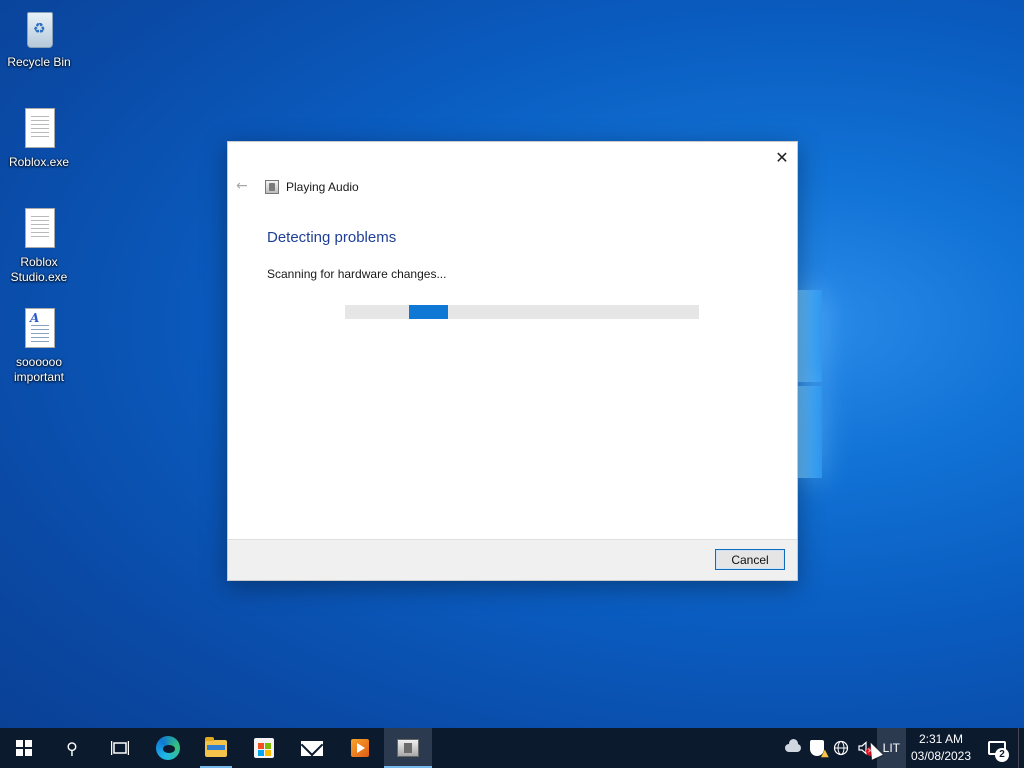 The width and height of the screenshot is (1024, 768). What do you see at coordinates (1021, 748) in the screenshot?
I see `show-desktop-button` at bounding box center [1021, 748].